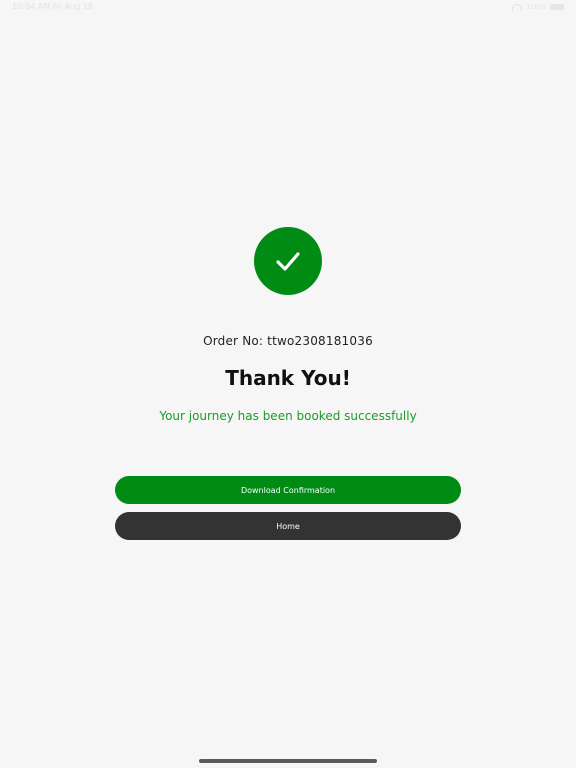 Image resolution: width=576 pixels, height=768 pixels. I want to click on checkmark-icon, so click(288, 261).